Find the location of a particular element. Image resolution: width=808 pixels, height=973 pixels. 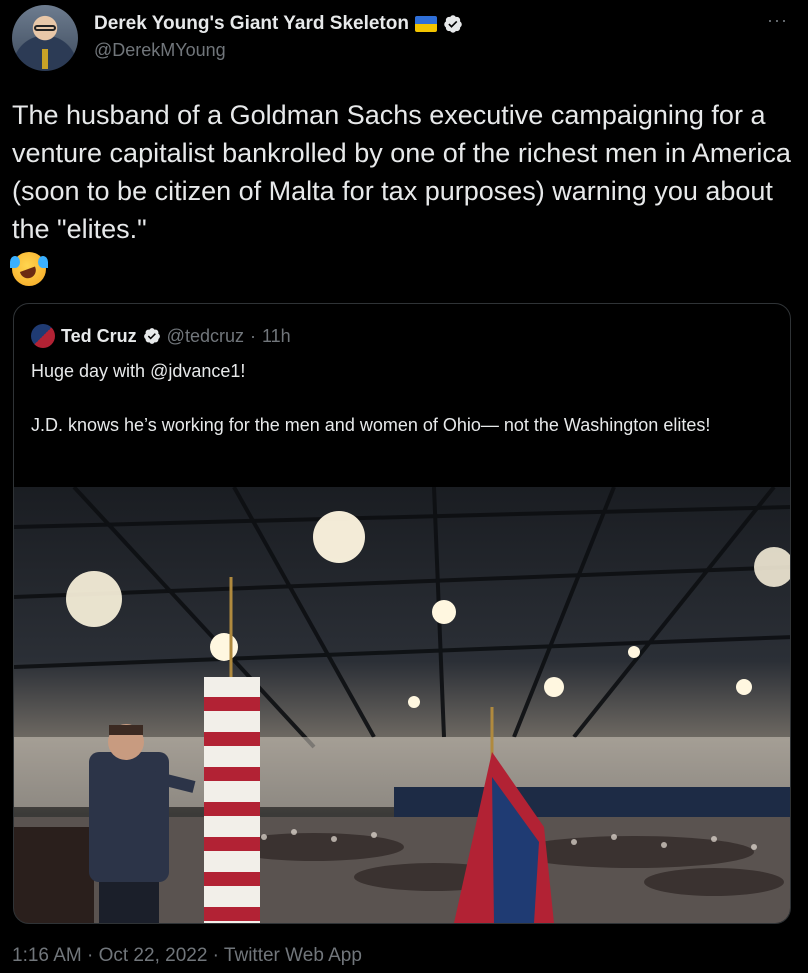

quoted-handle: @tedcruz is located at coordinates (205, 335).